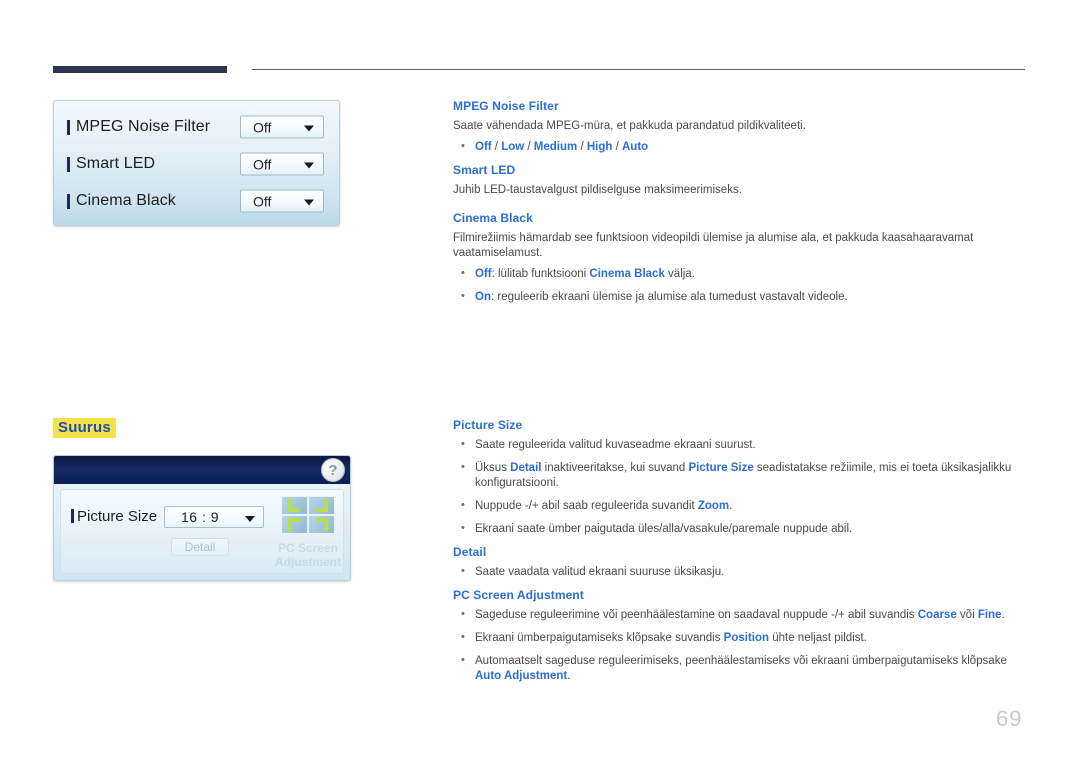 This screenshot has height=763, width=1080. I want to click on text: inaktiveeritakse, kui suvand, so click(615, 468).